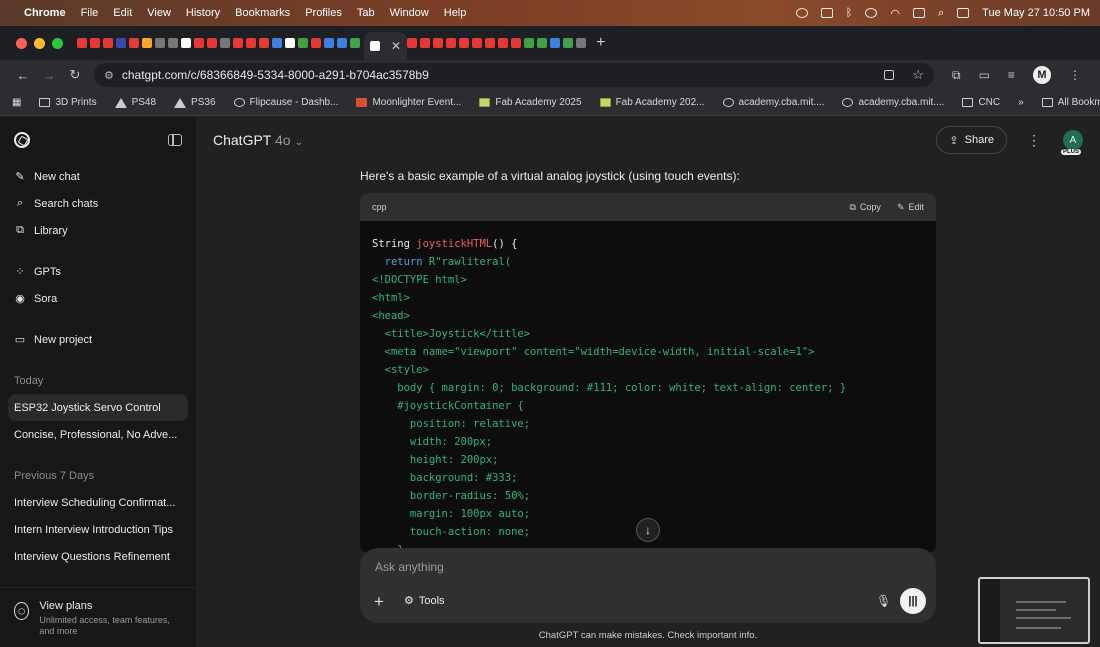  Describe the element at coordinates (883, 601) in the screenshot. I see `microphone-icon: 🎙` at that location.